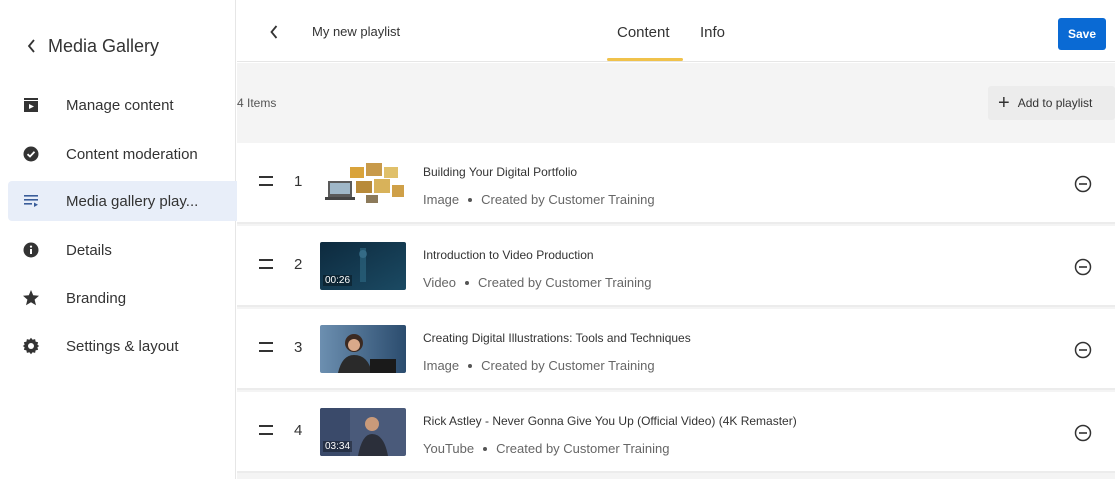 This screenshot has width=1115, height=479. I want to click on active-tab-indicator, so click(645, 59).